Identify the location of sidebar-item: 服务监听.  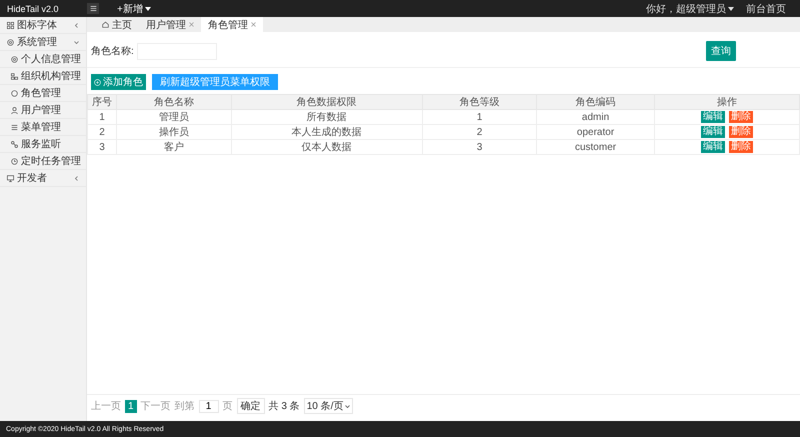
(43, 144).